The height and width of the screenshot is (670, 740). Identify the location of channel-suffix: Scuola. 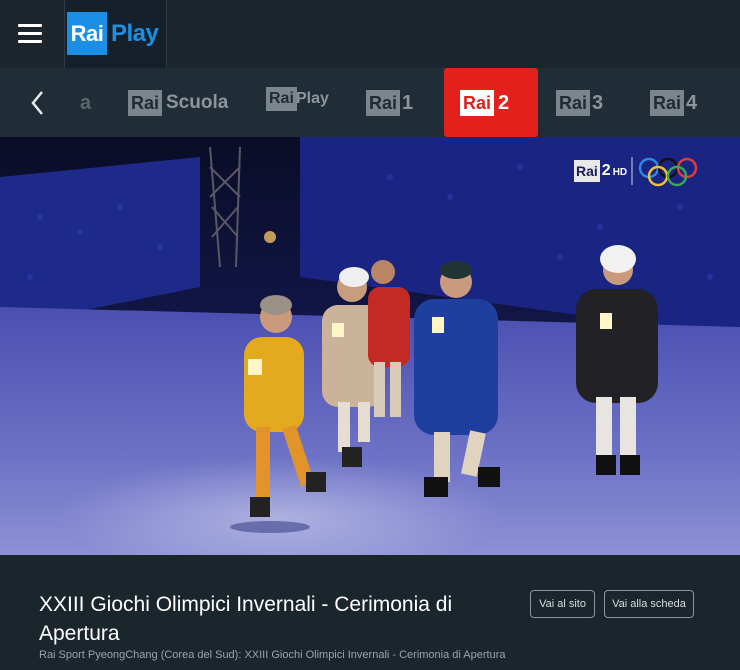
(197, 102).